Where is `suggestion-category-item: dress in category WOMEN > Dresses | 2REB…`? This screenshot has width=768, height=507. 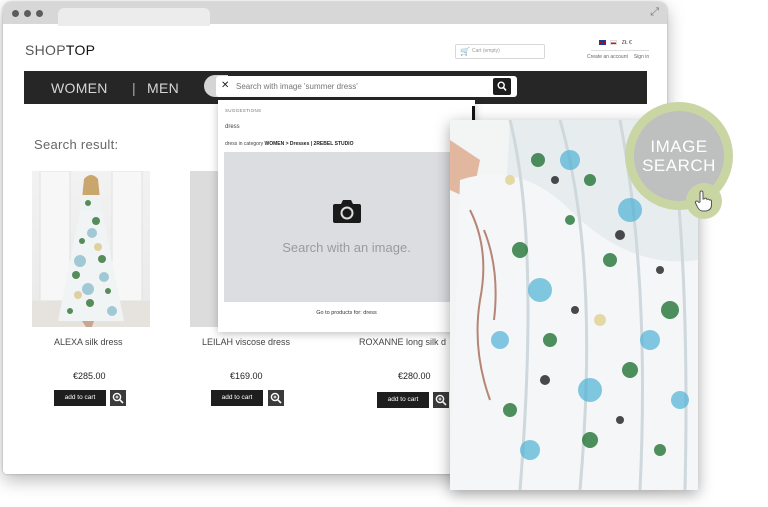
suggestion-category-item: dress in category WOMEN > Dresses | 2REB… is located at coordinates (289, 144).